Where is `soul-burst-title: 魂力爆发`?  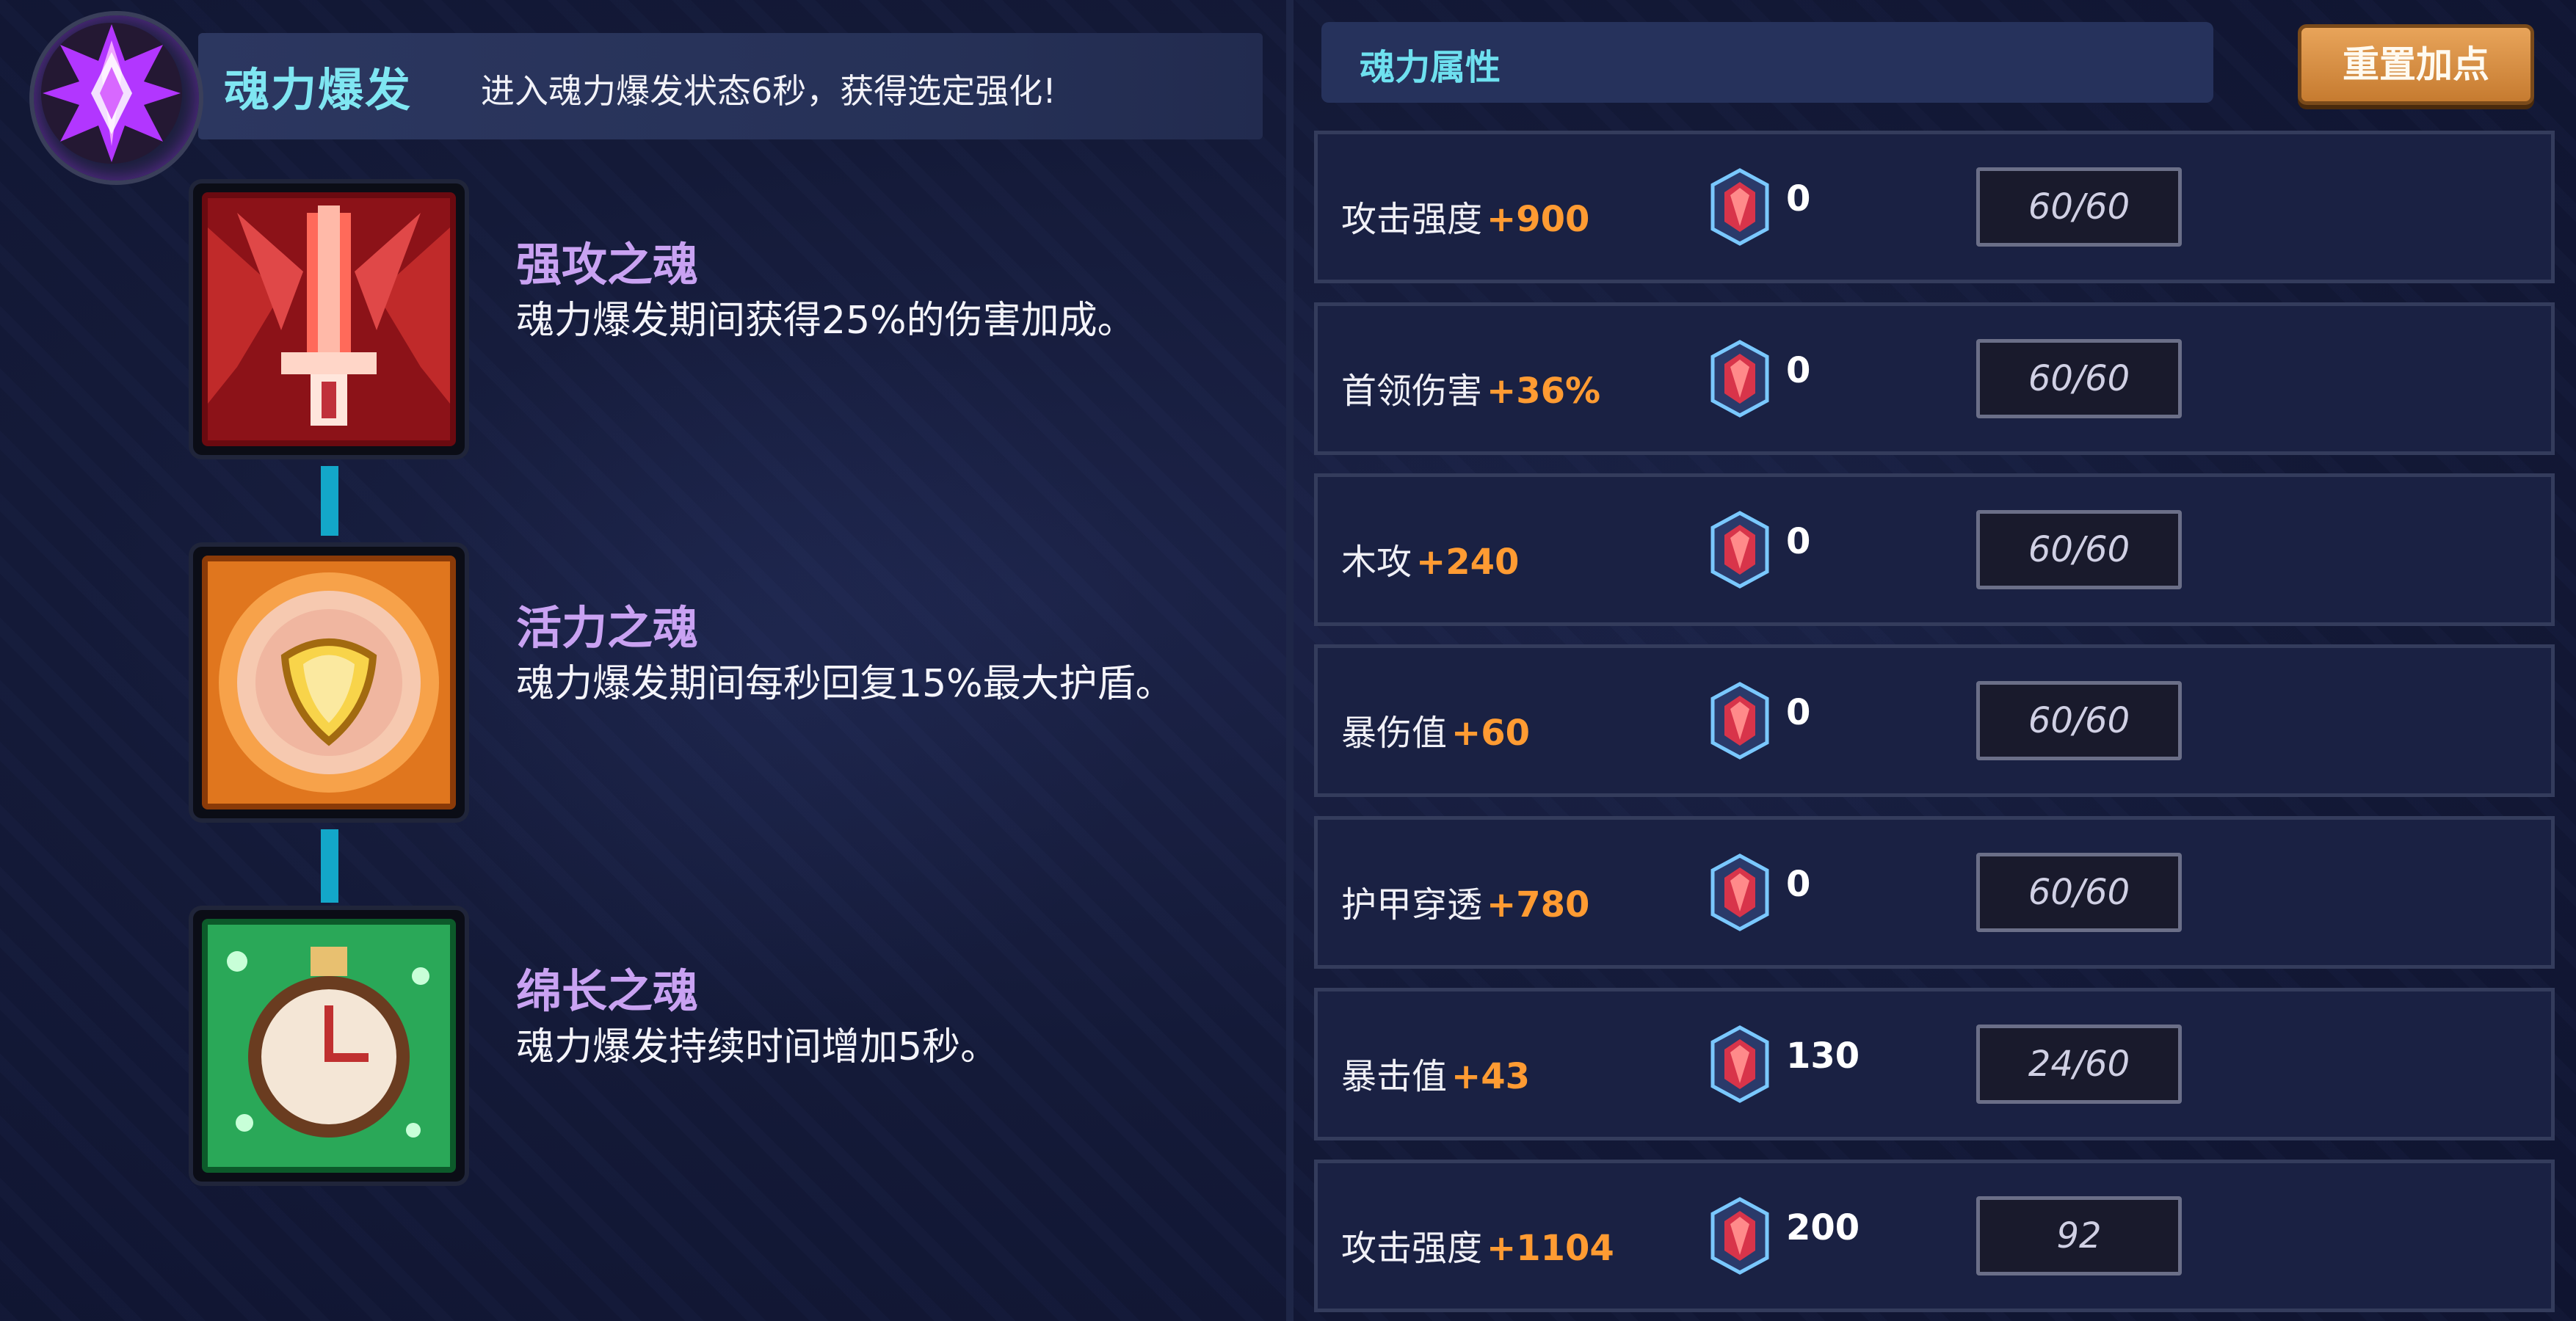 soul-burst-title: 魂力爆发 is located at coordinates (318, 90).